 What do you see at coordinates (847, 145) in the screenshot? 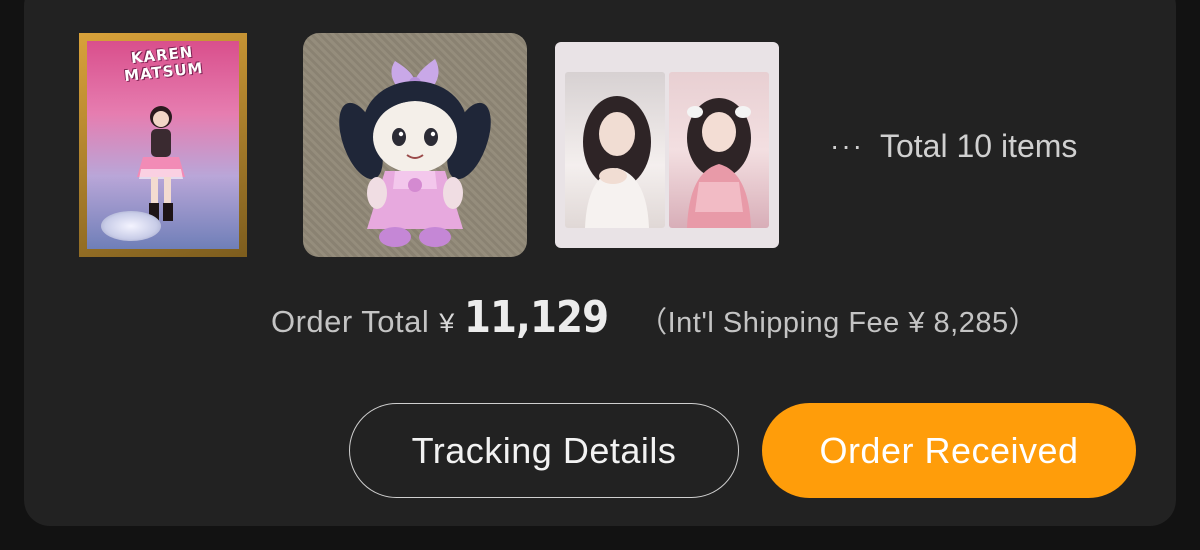
I see `ellipsis-icon: ···` at bounding box center [847, 145].